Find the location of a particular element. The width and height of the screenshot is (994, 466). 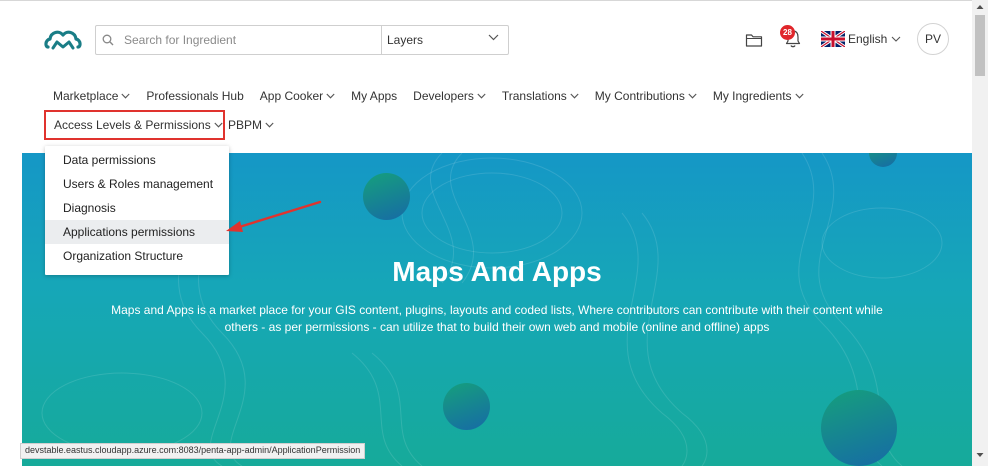

main-nav-row-2: Access Levels & Permissions PBPM is located at coordinates (159, 125).